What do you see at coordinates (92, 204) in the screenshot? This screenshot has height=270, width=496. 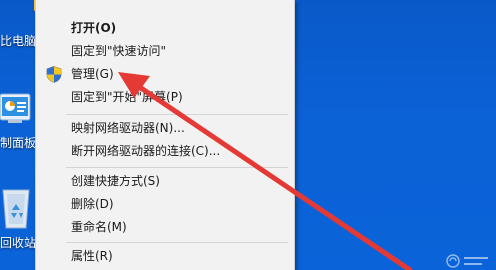 I see `menu-item-delete-label: 删除(D)` at bounding box center [92, 204].